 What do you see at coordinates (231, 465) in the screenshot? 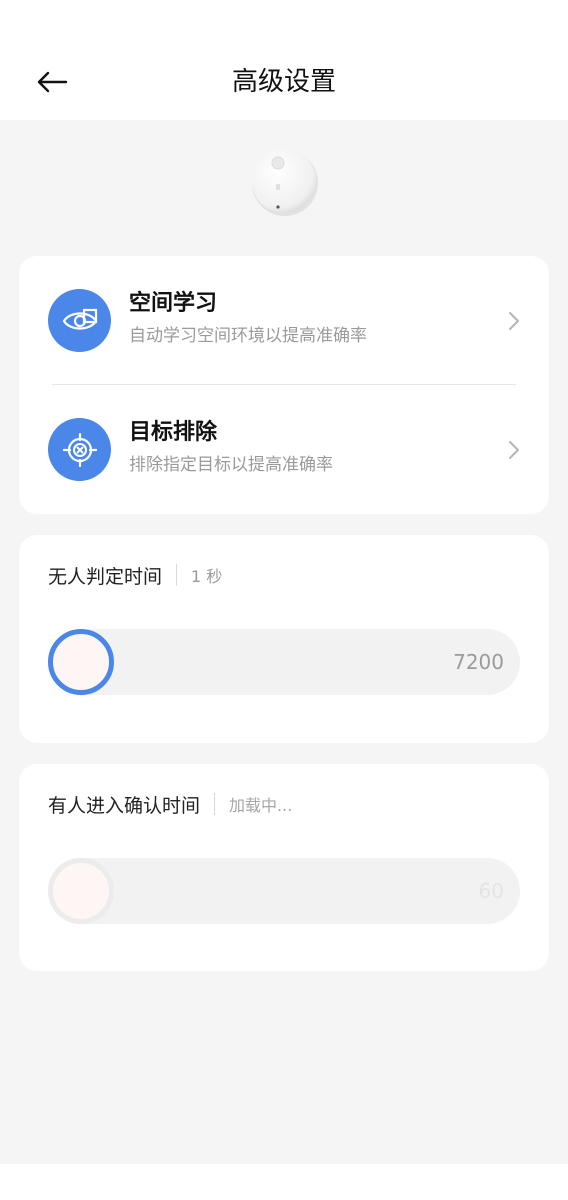
I see `menu-item-subtitle: 排除指定目标以提高准确率` at bounding box center [231, 465].